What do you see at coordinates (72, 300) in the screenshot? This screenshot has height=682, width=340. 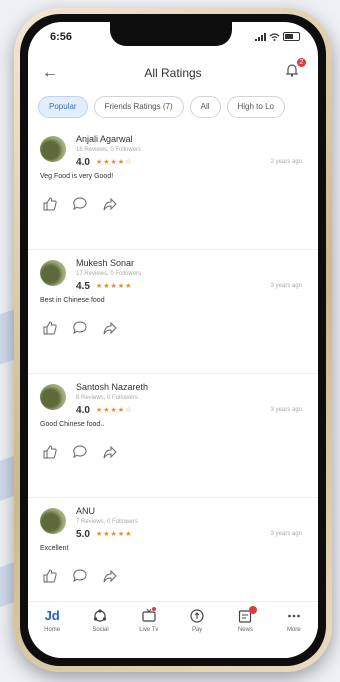 I see `review-comment: Best in Chinese food` at bounding box center [72, 300].